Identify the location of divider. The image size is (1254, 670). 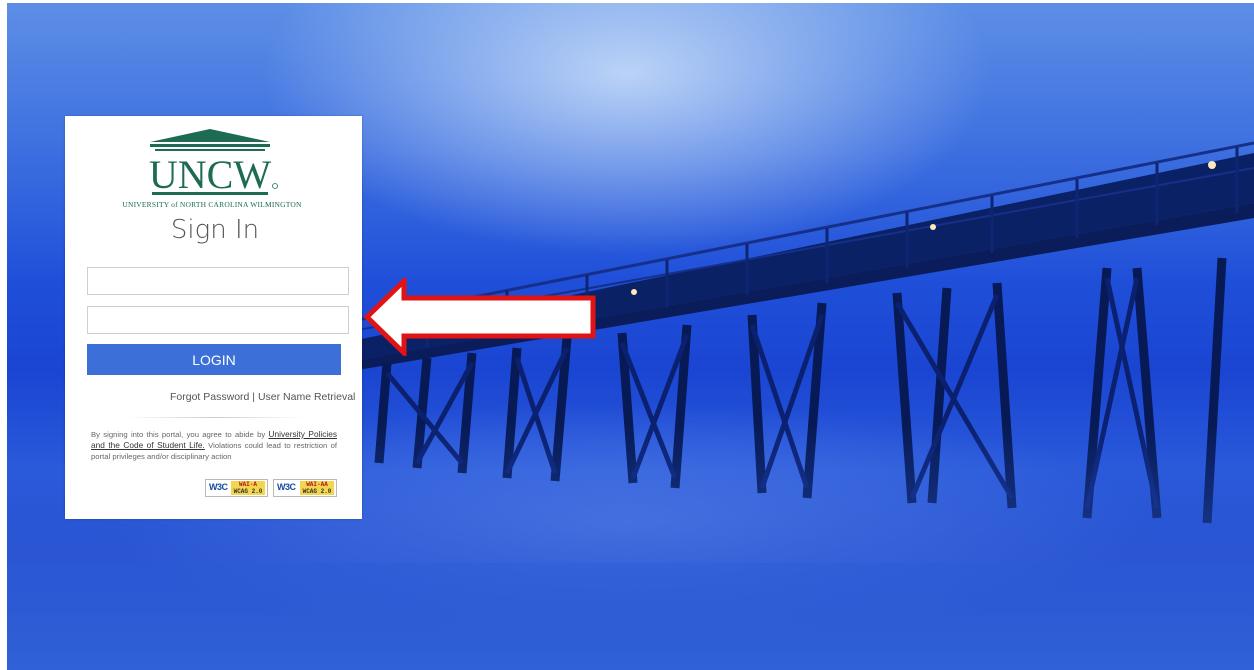
(215, 417).